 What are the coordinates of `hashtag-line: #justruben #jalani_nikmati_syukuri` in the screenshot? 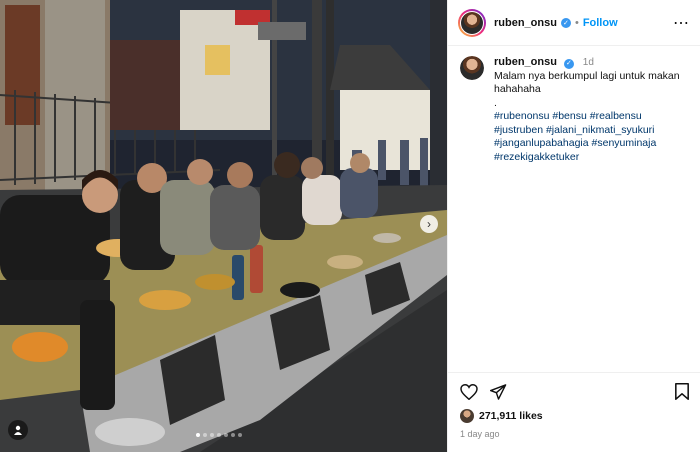 It's located at (587, 131).